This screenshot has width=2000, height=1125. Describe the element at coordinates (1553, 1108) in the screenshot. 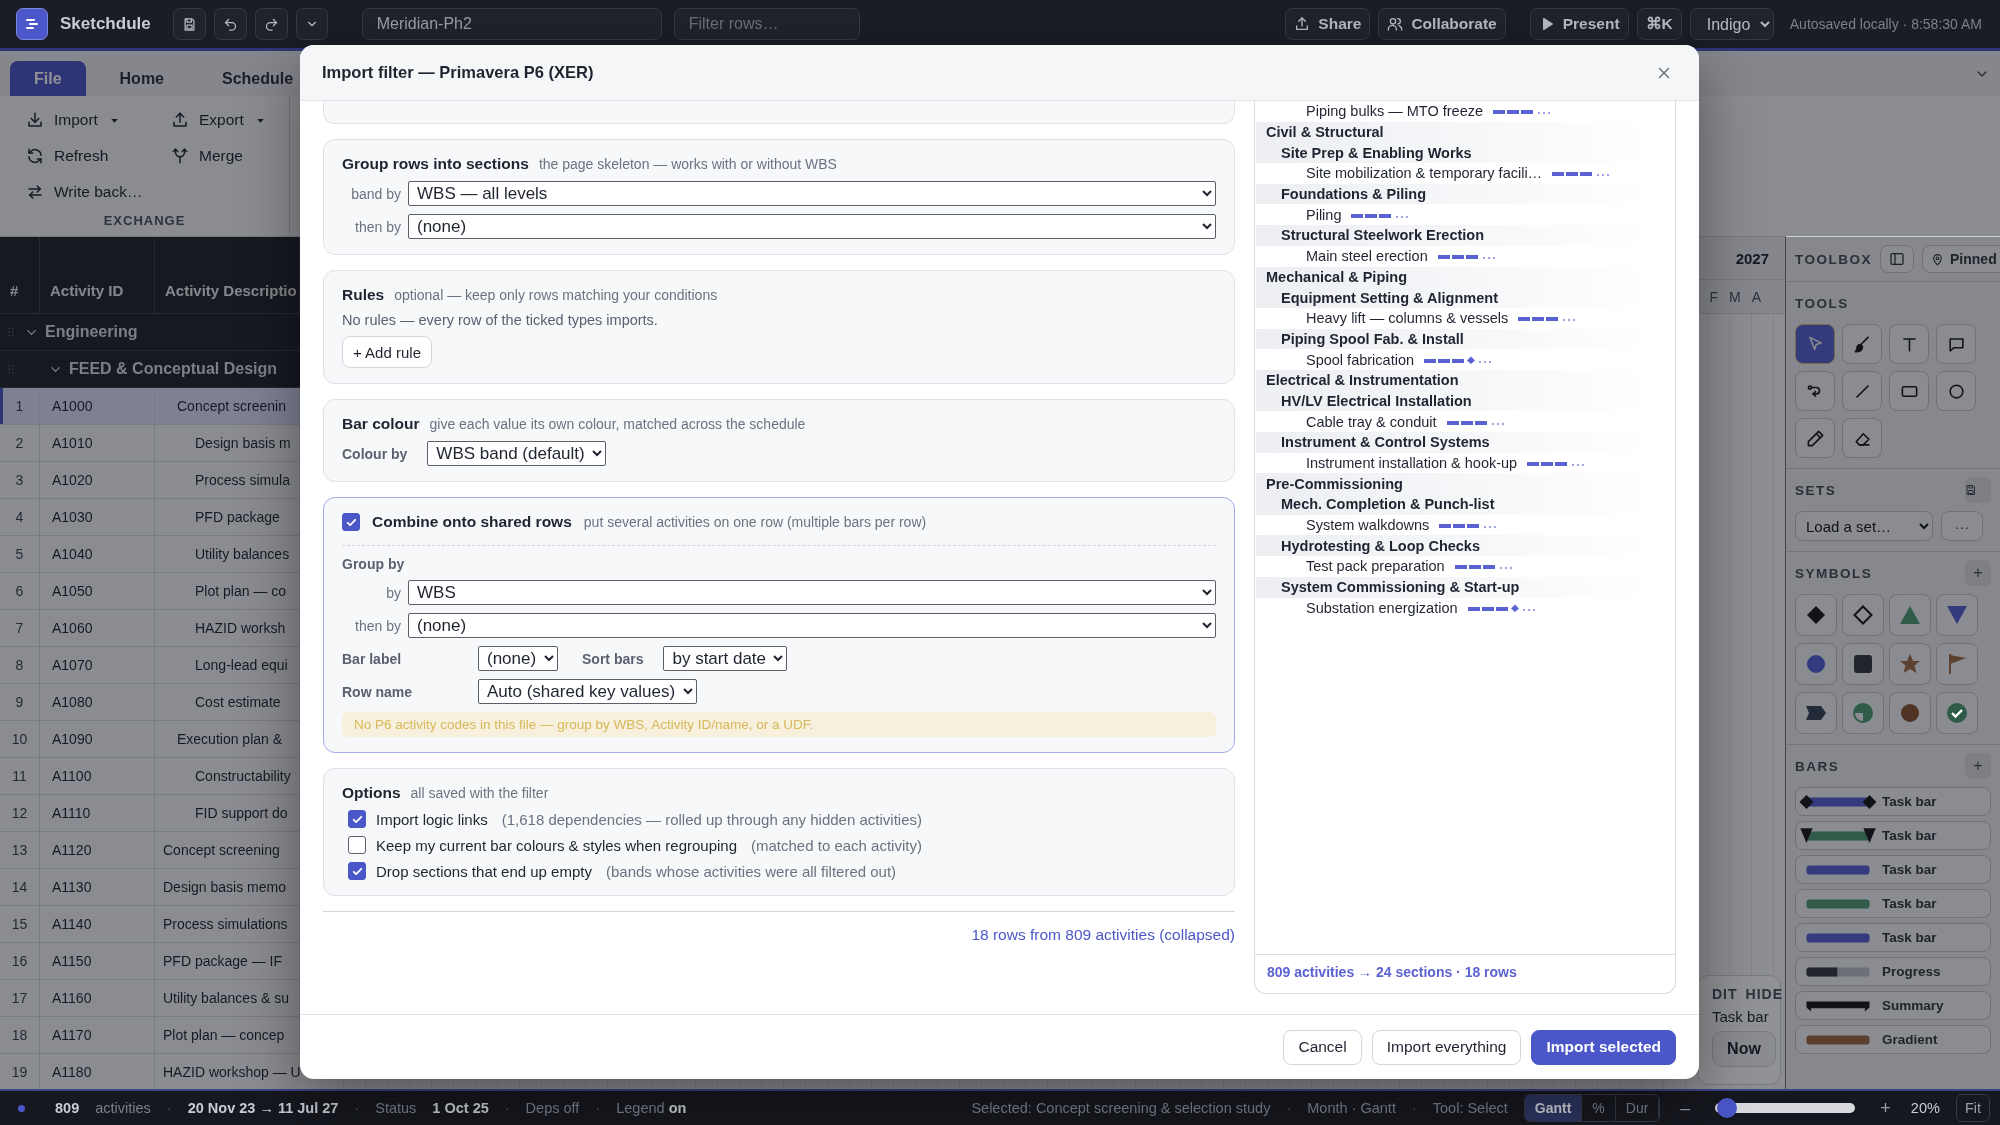

I see `view-toggle: Gantt` at that location.